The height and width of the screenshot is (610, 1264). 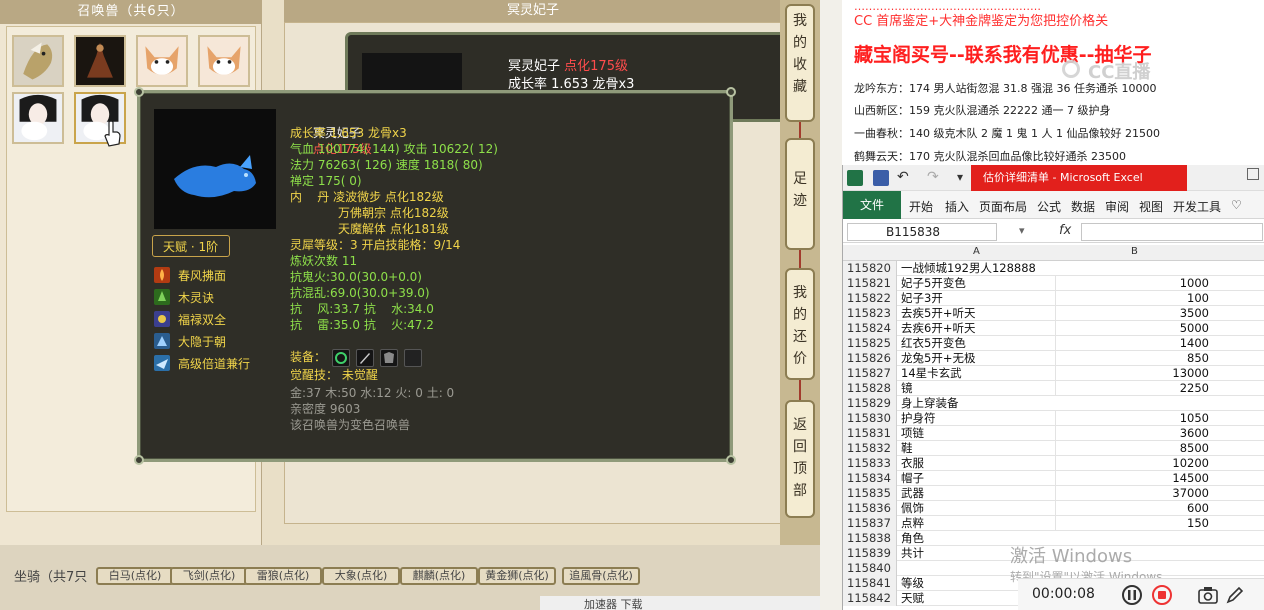 I want to click on row-number: 115823, so click(x=870, y=313).